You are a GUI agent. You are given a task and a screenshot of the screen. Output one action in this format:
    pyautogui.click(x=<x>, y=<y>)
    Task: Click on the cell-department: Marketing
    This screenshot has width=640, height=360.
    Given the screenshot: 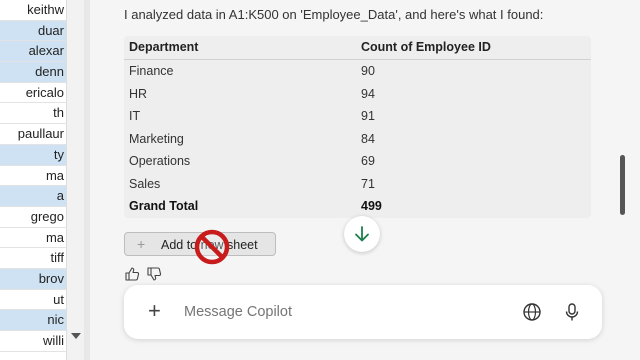 What is the action you would take?
    pyautogui.click(x=156, y=138)
    